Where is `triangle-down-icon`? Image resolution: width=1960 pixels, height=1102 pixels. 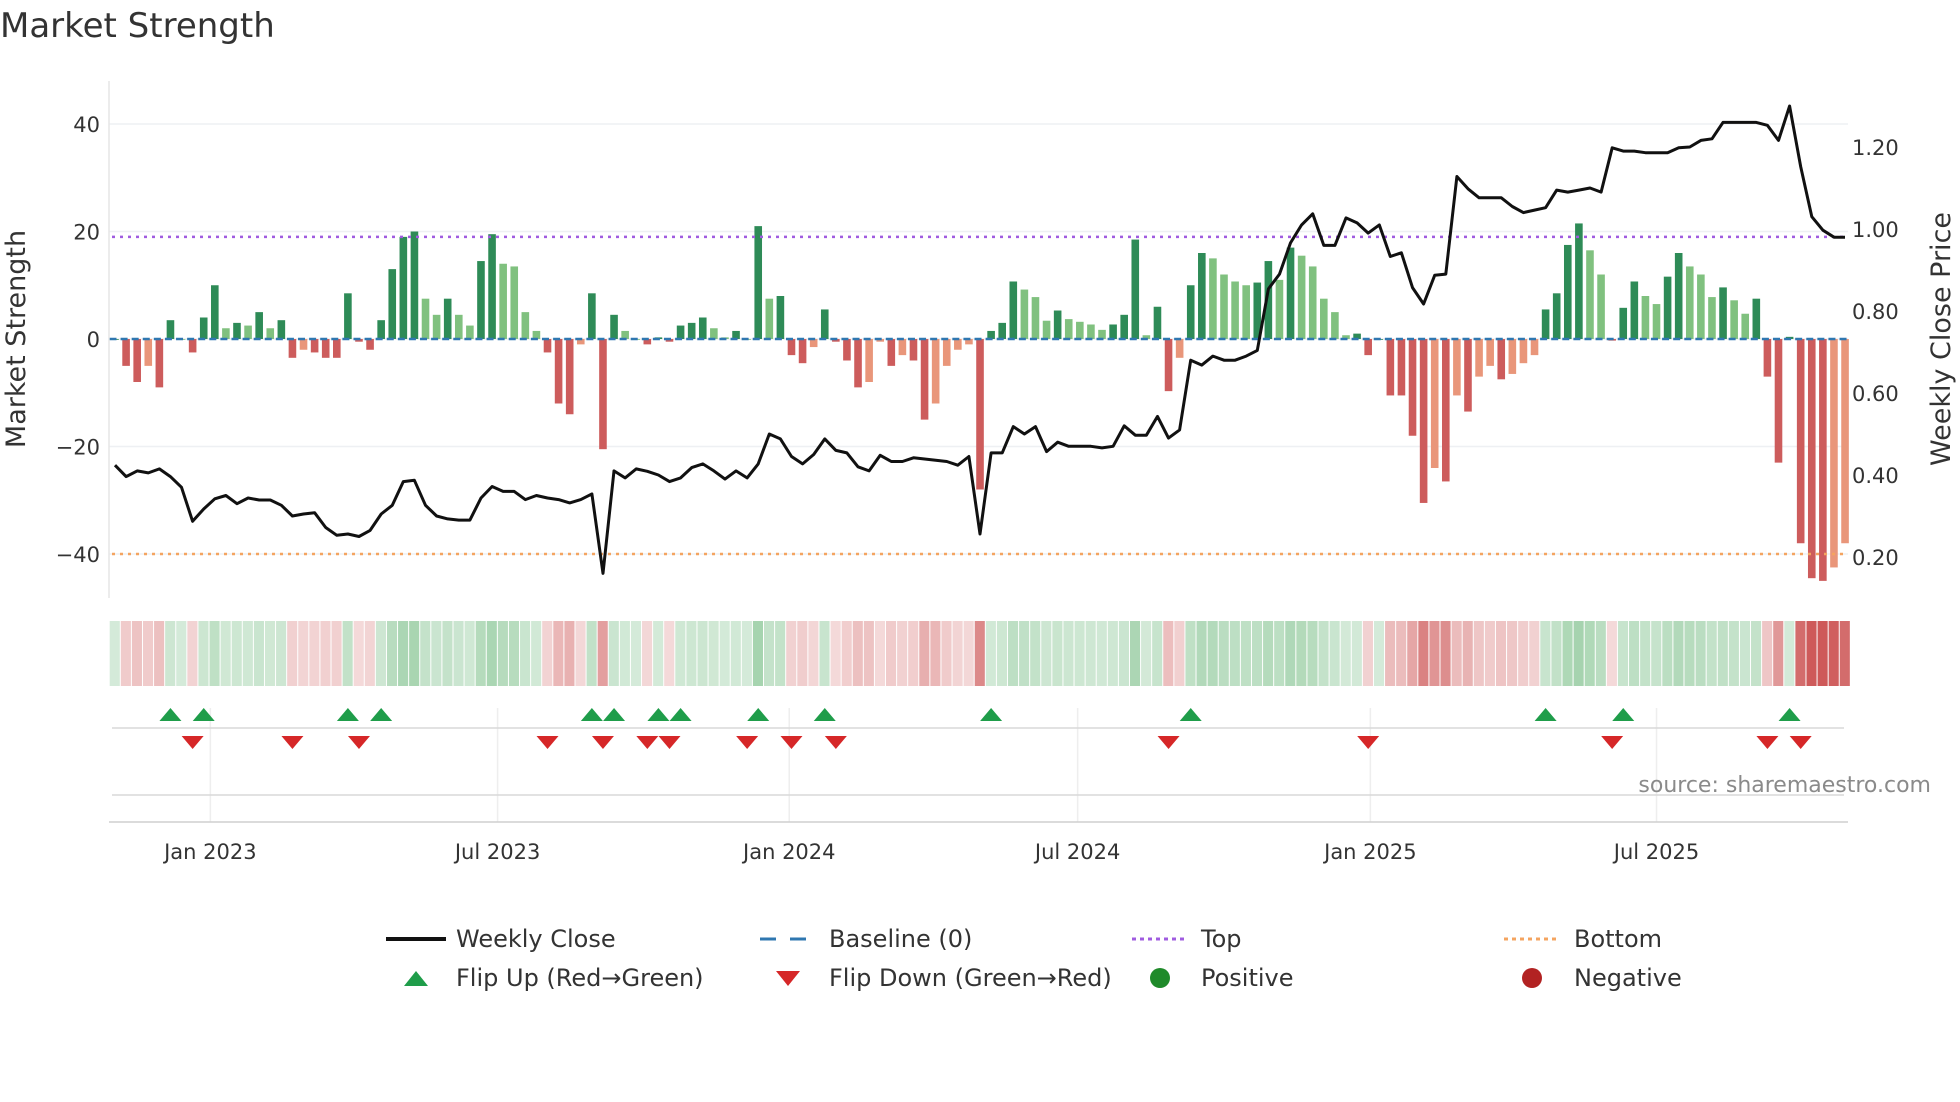
triangle-down-icon is located at coordinates (789, 981).